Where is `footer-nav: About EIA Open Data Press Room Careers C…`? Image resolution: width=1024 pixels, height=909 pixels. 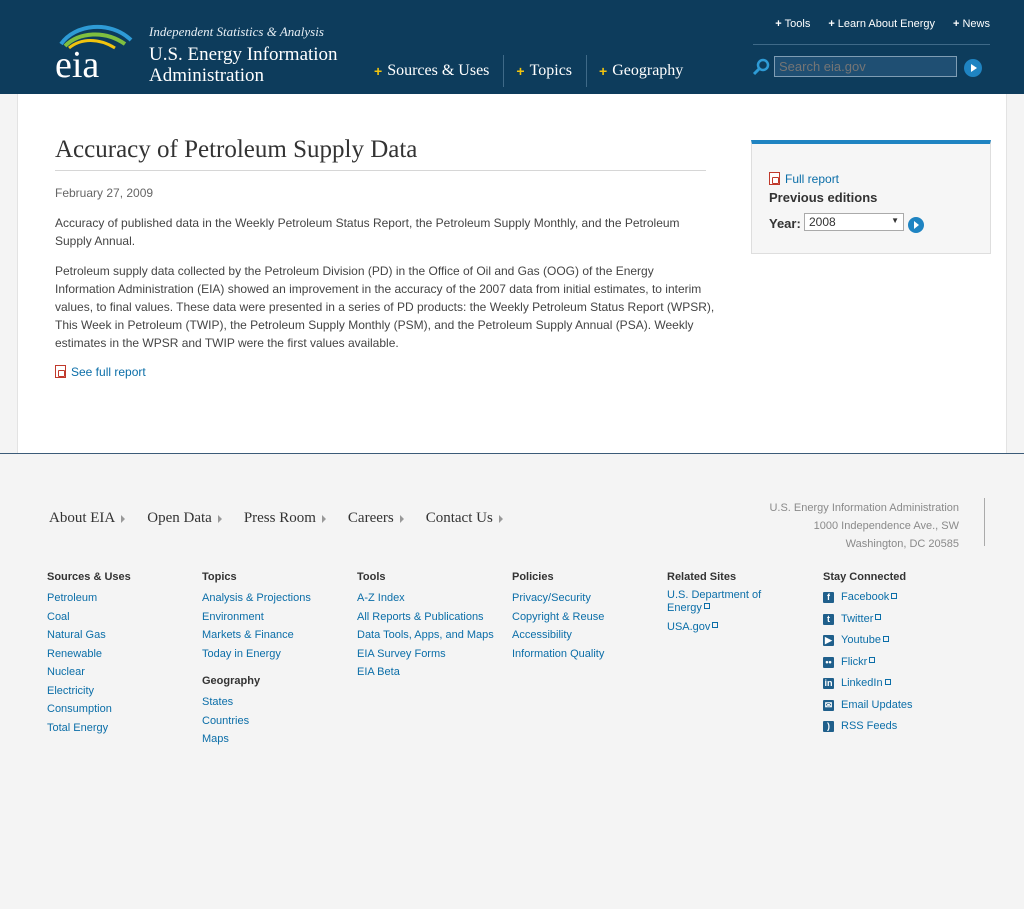 footer-nav: About EIA Open Data Press Room Careers C… is located at coordinates (276, 518).